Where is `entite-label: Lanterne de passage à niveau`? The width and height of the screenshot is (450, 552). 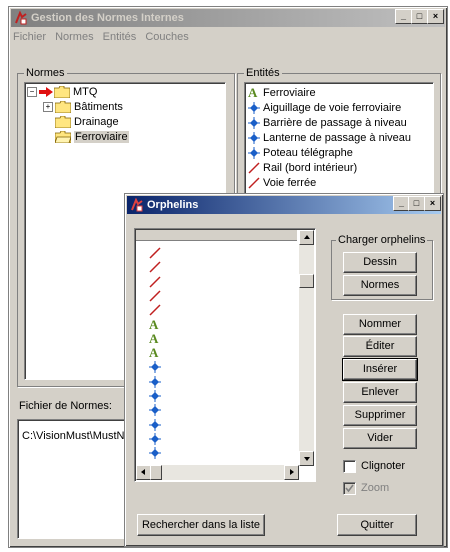
entite-label: Lanterne de passage à niveau is located at coordinates (337, 138).